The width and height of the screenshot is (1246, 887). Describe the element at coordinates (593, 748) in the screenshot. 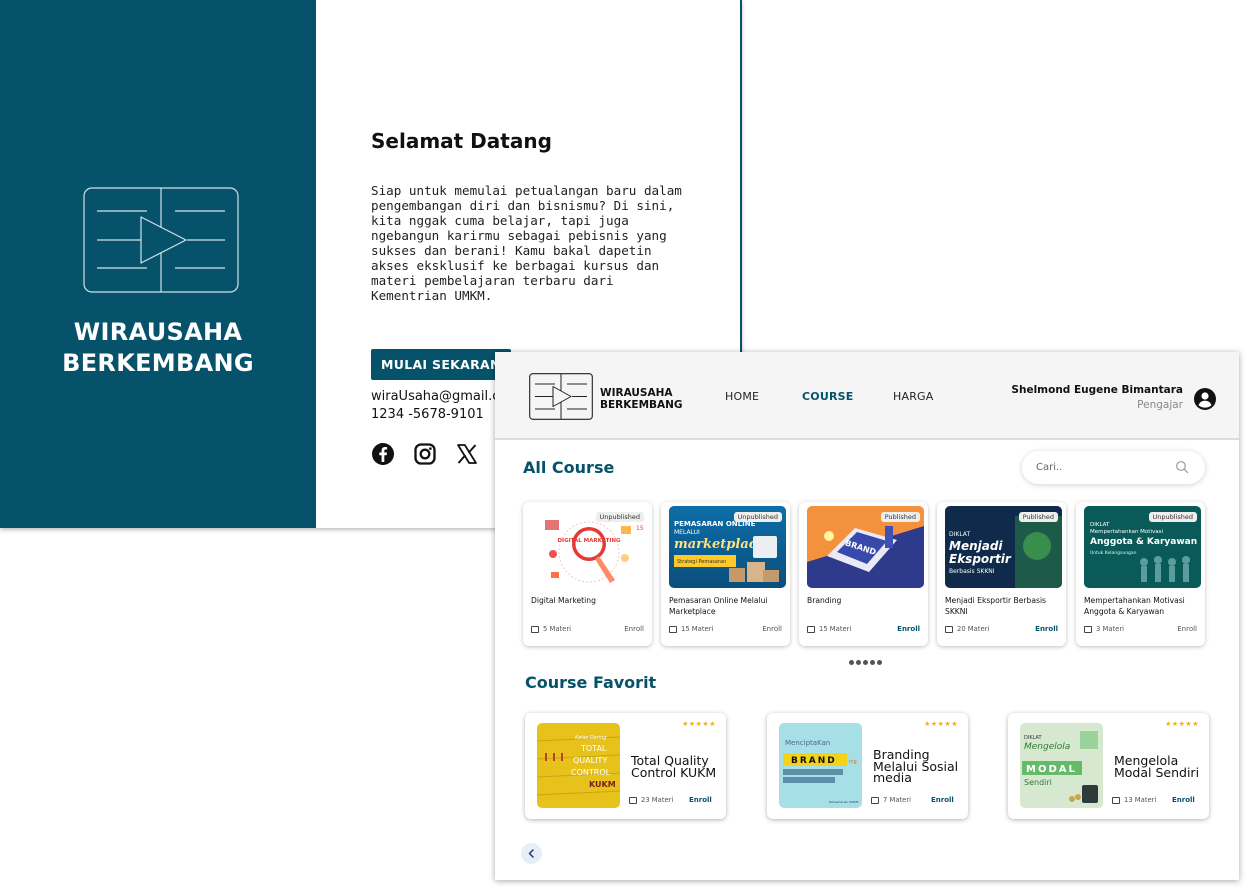

I see `svg-text: TOTAL` at that location.